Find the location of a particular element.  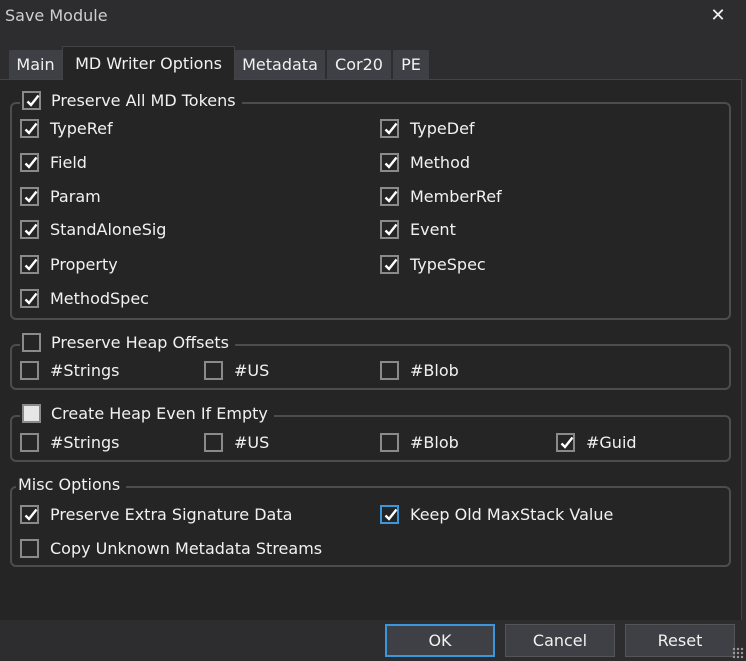

tab-md-writer-options: MD Writer Options is located at coordinates (148, 63).